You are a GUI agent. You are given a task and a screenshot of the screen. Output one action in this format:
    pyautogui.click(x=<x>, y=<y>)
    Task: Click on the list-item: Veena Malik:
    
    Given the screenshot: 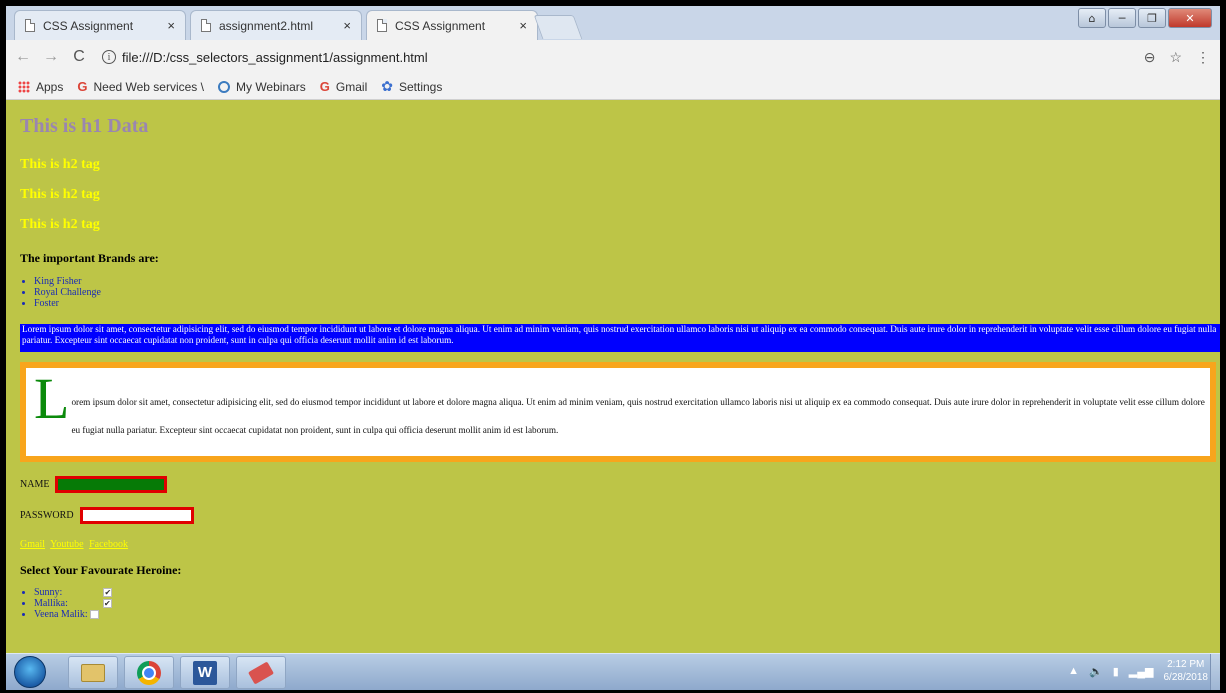 What is the action you would take?
    pyautogui.click(x=73, y=614)
    